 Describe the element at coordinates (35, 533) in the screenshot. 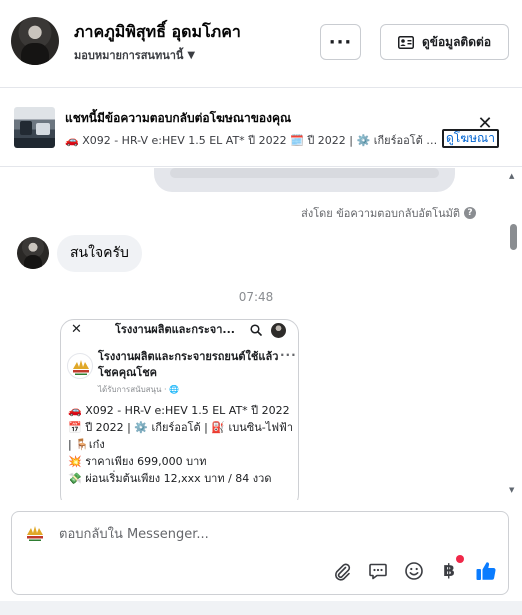

I see `page-logo-icon` at that location.